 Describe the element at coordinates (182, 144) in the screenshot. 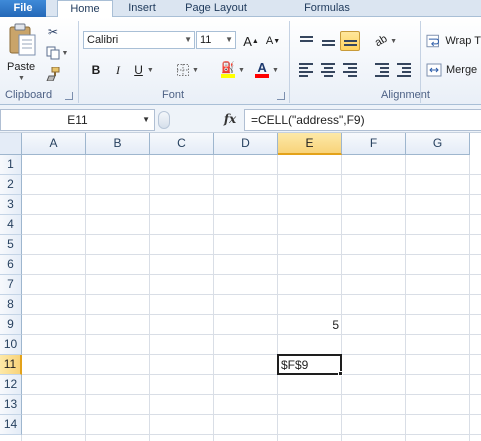

I see `column-header-c: C` at that location.